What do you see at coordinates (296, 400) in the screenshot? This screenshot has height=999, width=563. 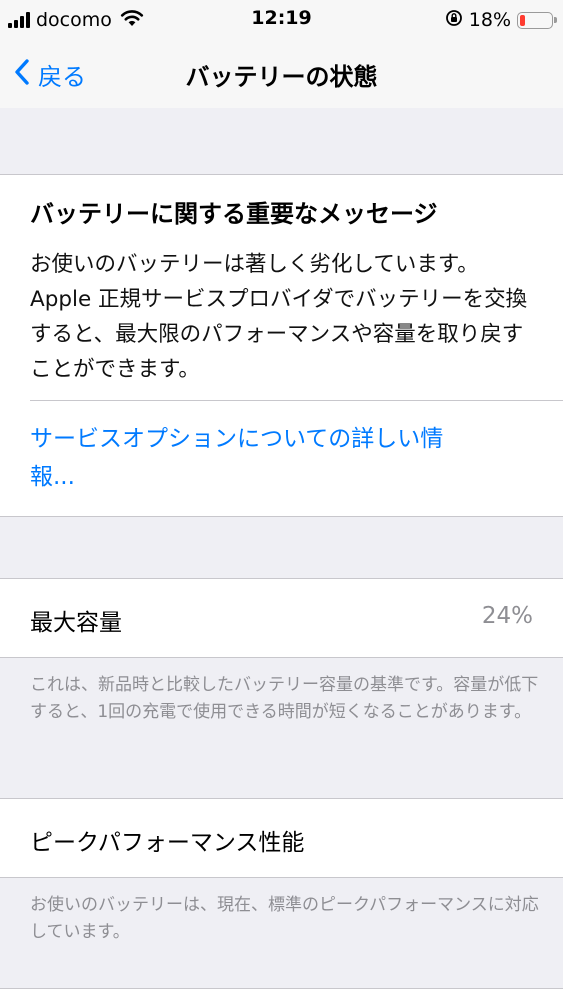 I see `divider` at bounding box center [296, 400].